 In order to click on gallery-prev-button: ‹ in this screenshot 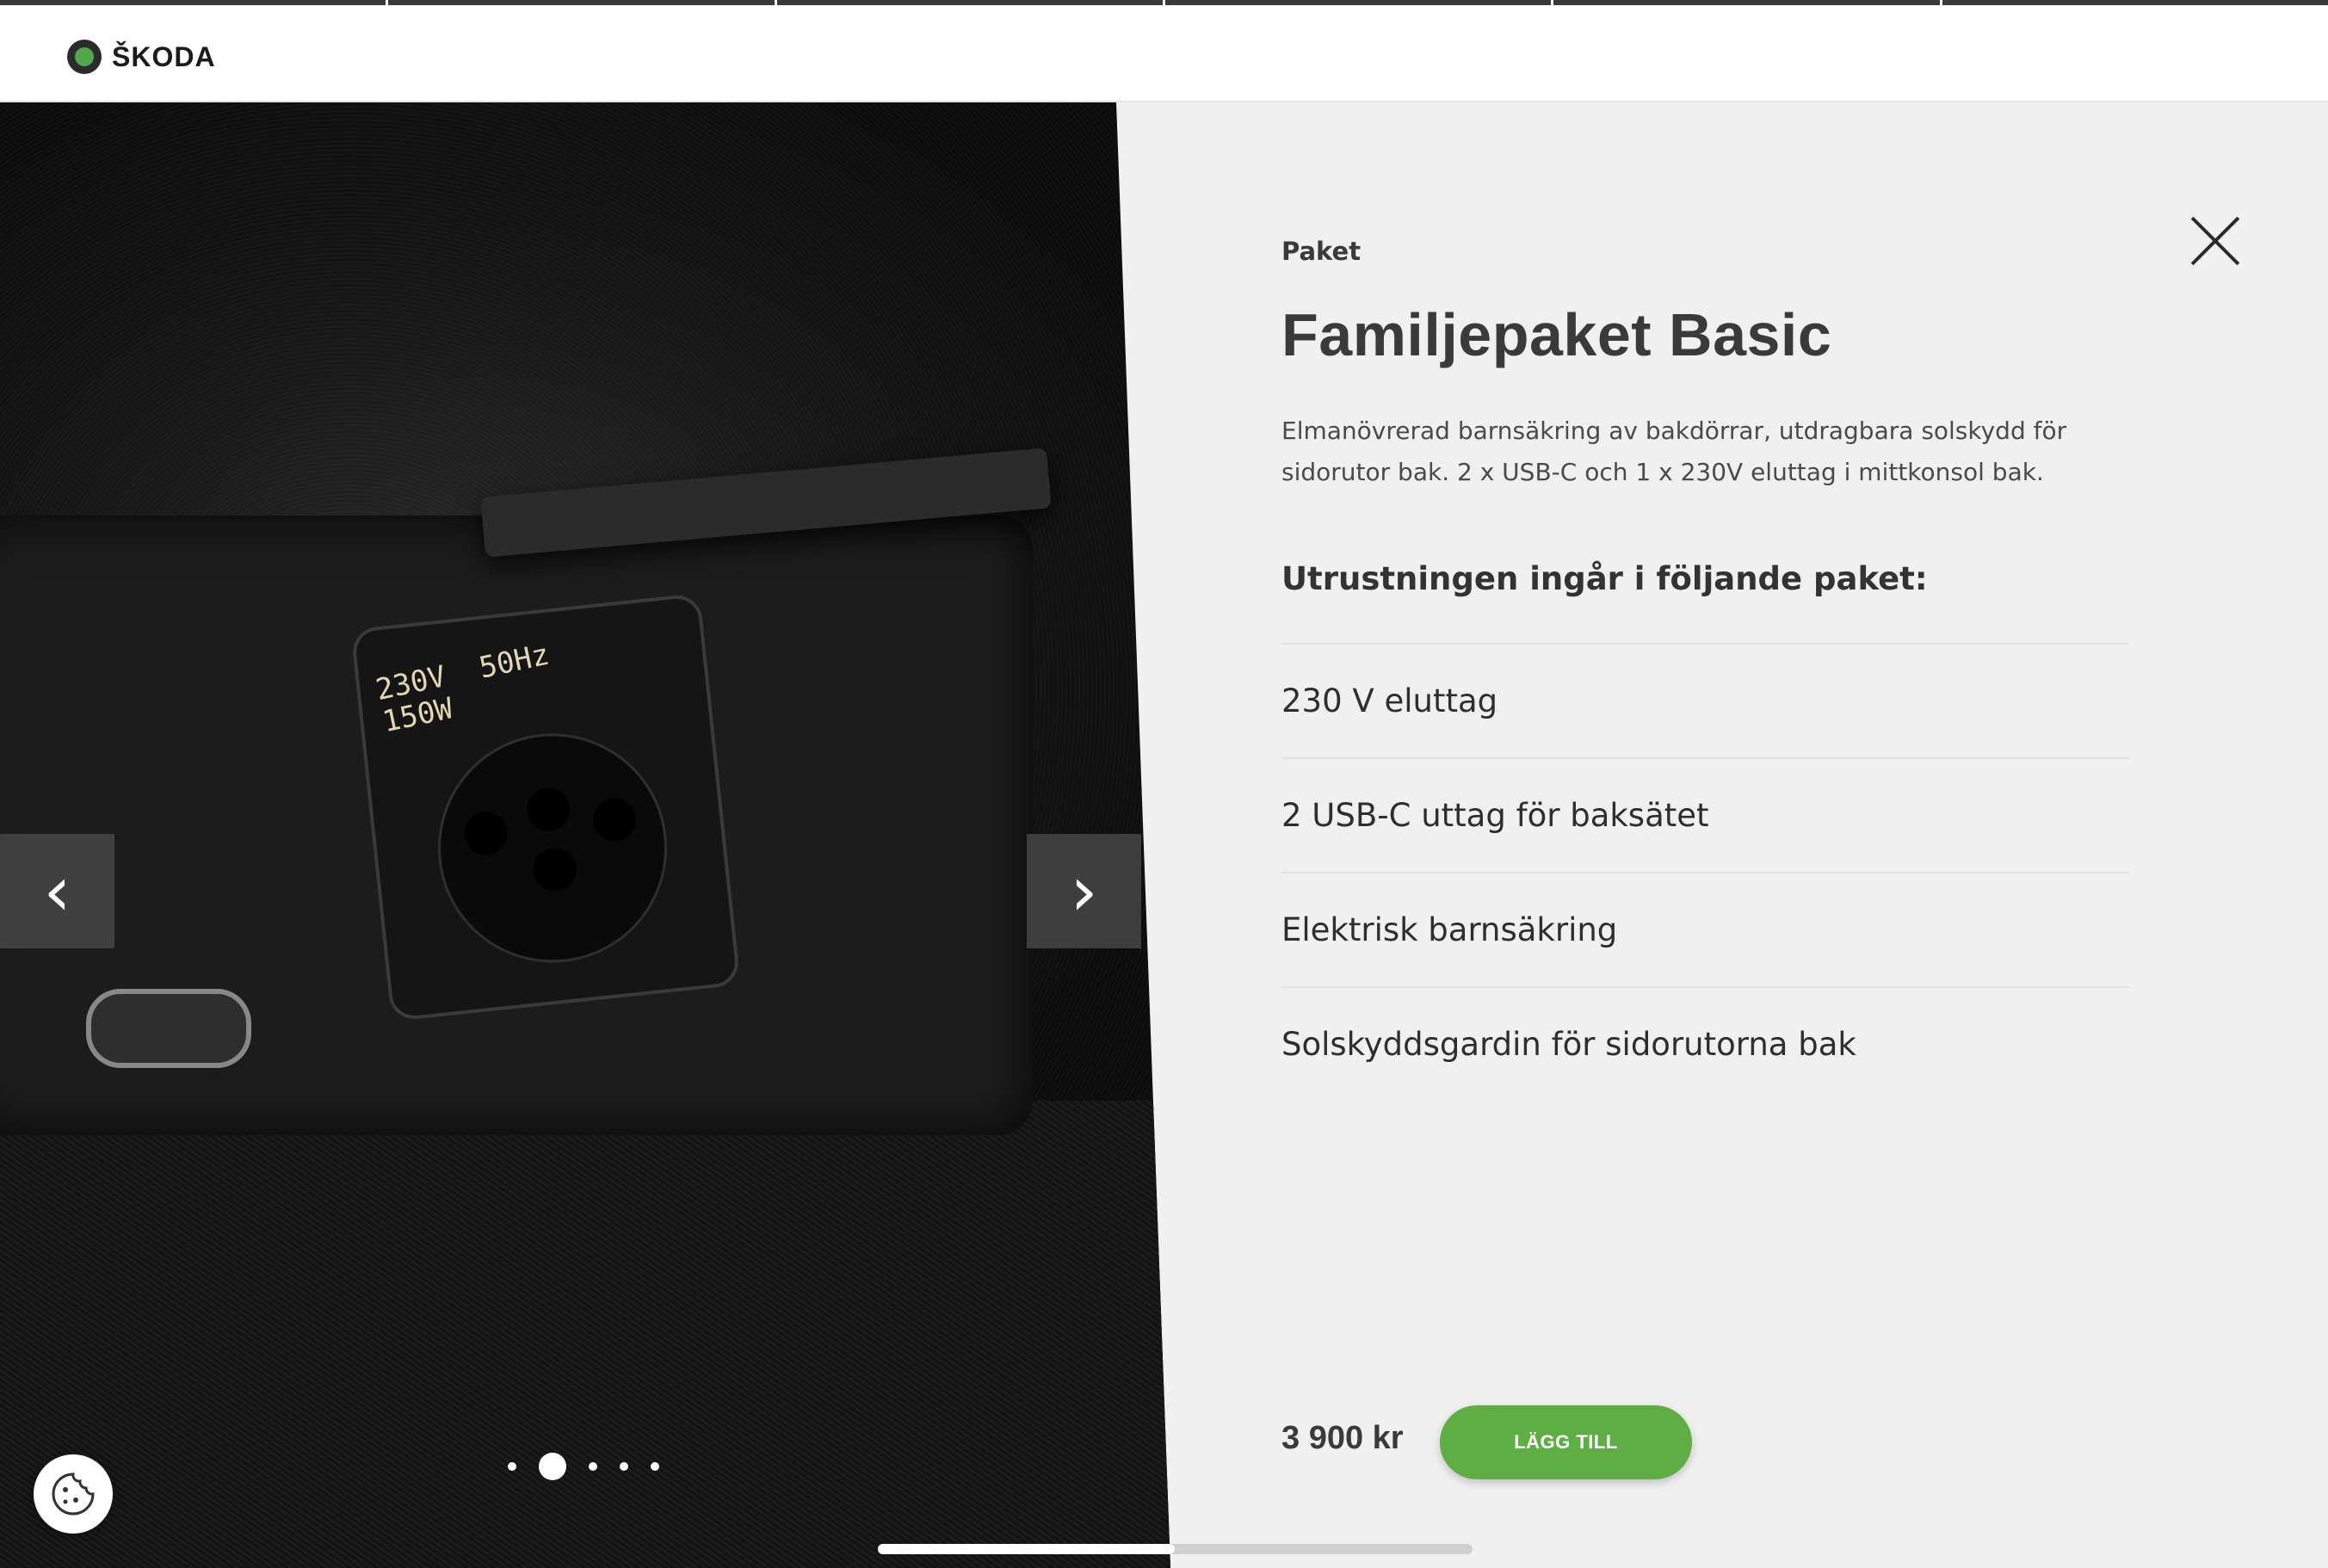, I will do `click(57, 891)`.